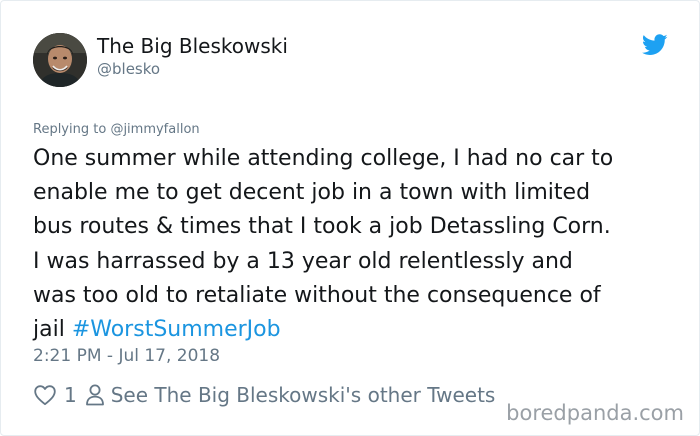 The height and width of the screenshot is (436, 700). What do you see at coordinates (70, 129) in the screenshot?
I see `replying-prefix: Replying to` at bounding box center [70, 129].